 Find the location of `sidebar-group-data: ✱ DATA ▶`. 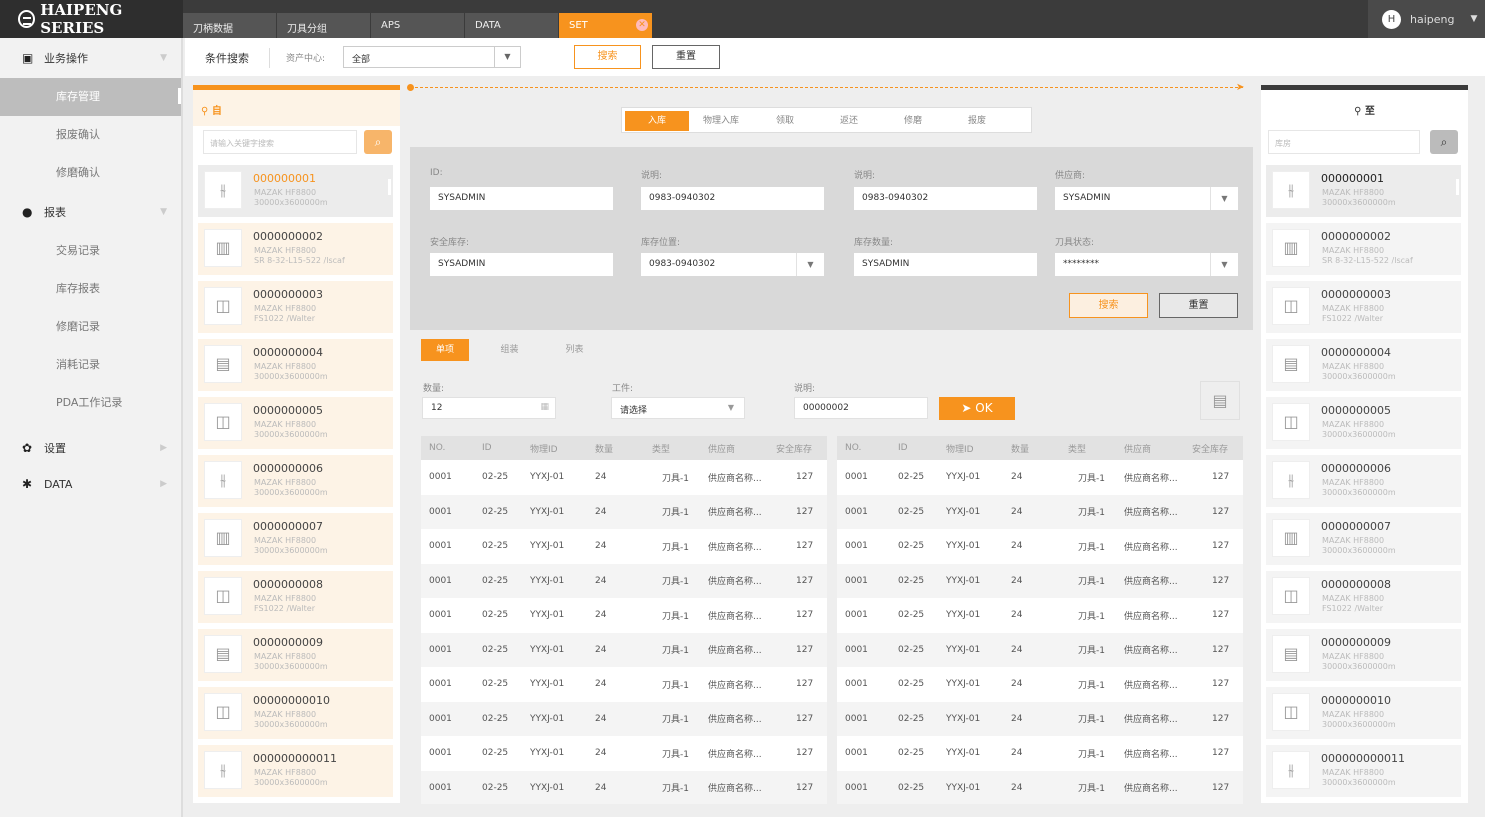

sidebar-group-data: ✱ DATA ▶ is located at coordinates (90, 484).